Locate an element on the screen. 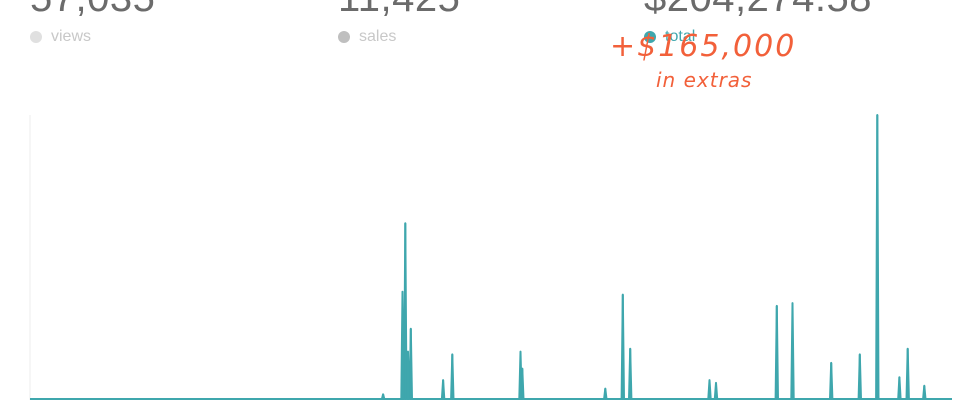  annotation-main: +$165,000 is located at coordinates (703, 46).